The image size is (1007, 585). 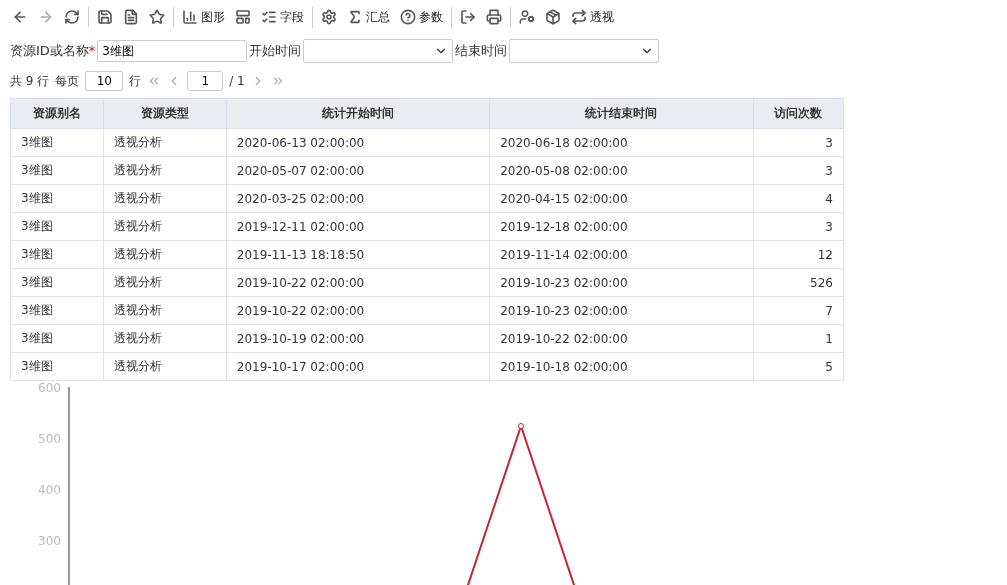 What do you see at coordinates (621, 142) in the screenshot?
I see `table-cell: 2020-06-18 02:00:00` at bounding box center [621, 142].